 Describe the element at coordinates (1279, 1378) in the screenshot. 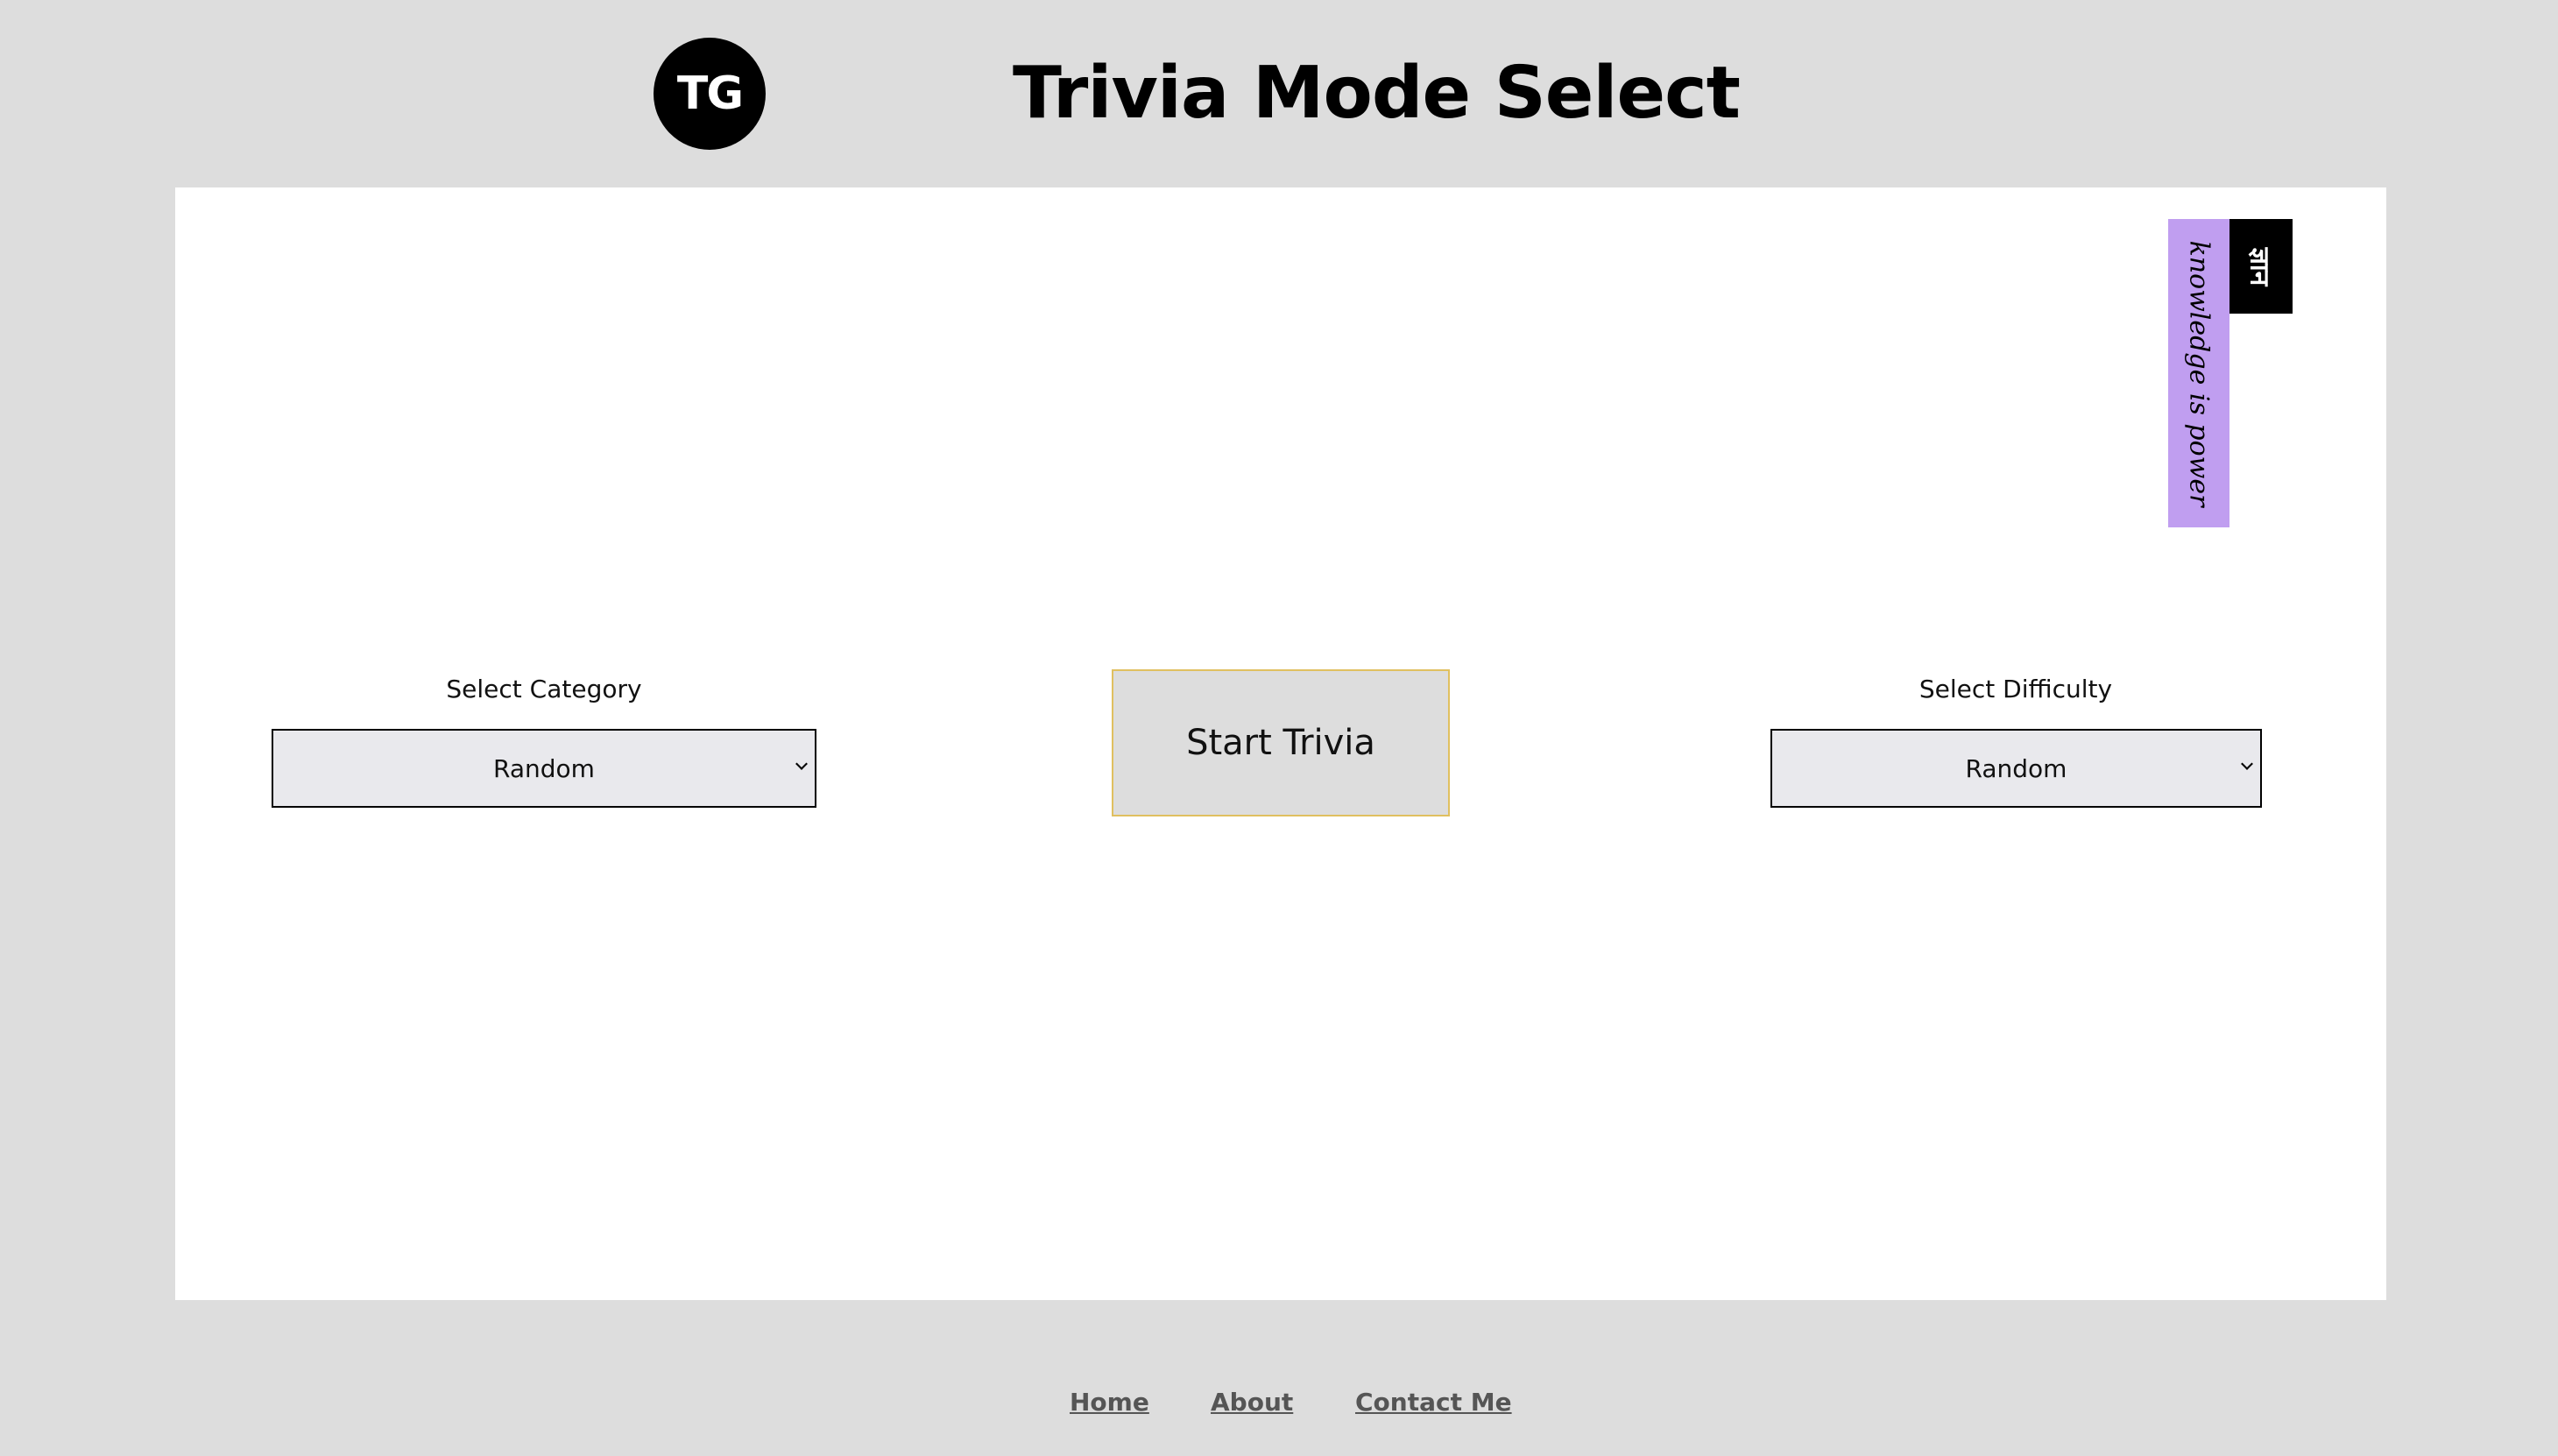

I see `footer-nav: Home About Contact Me` at that location.